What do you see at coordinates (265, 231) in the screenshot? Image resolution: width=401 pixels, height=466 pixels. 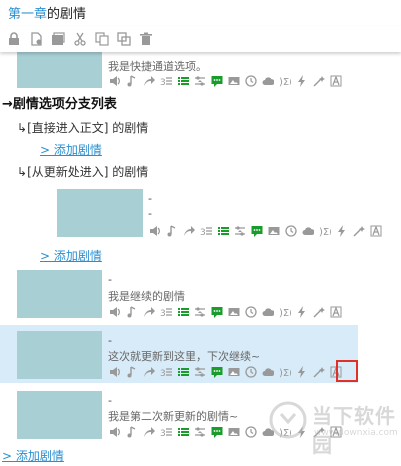 I see `nested-story-action-icons: 3 )Σ(` at bounding box center [265, 231].